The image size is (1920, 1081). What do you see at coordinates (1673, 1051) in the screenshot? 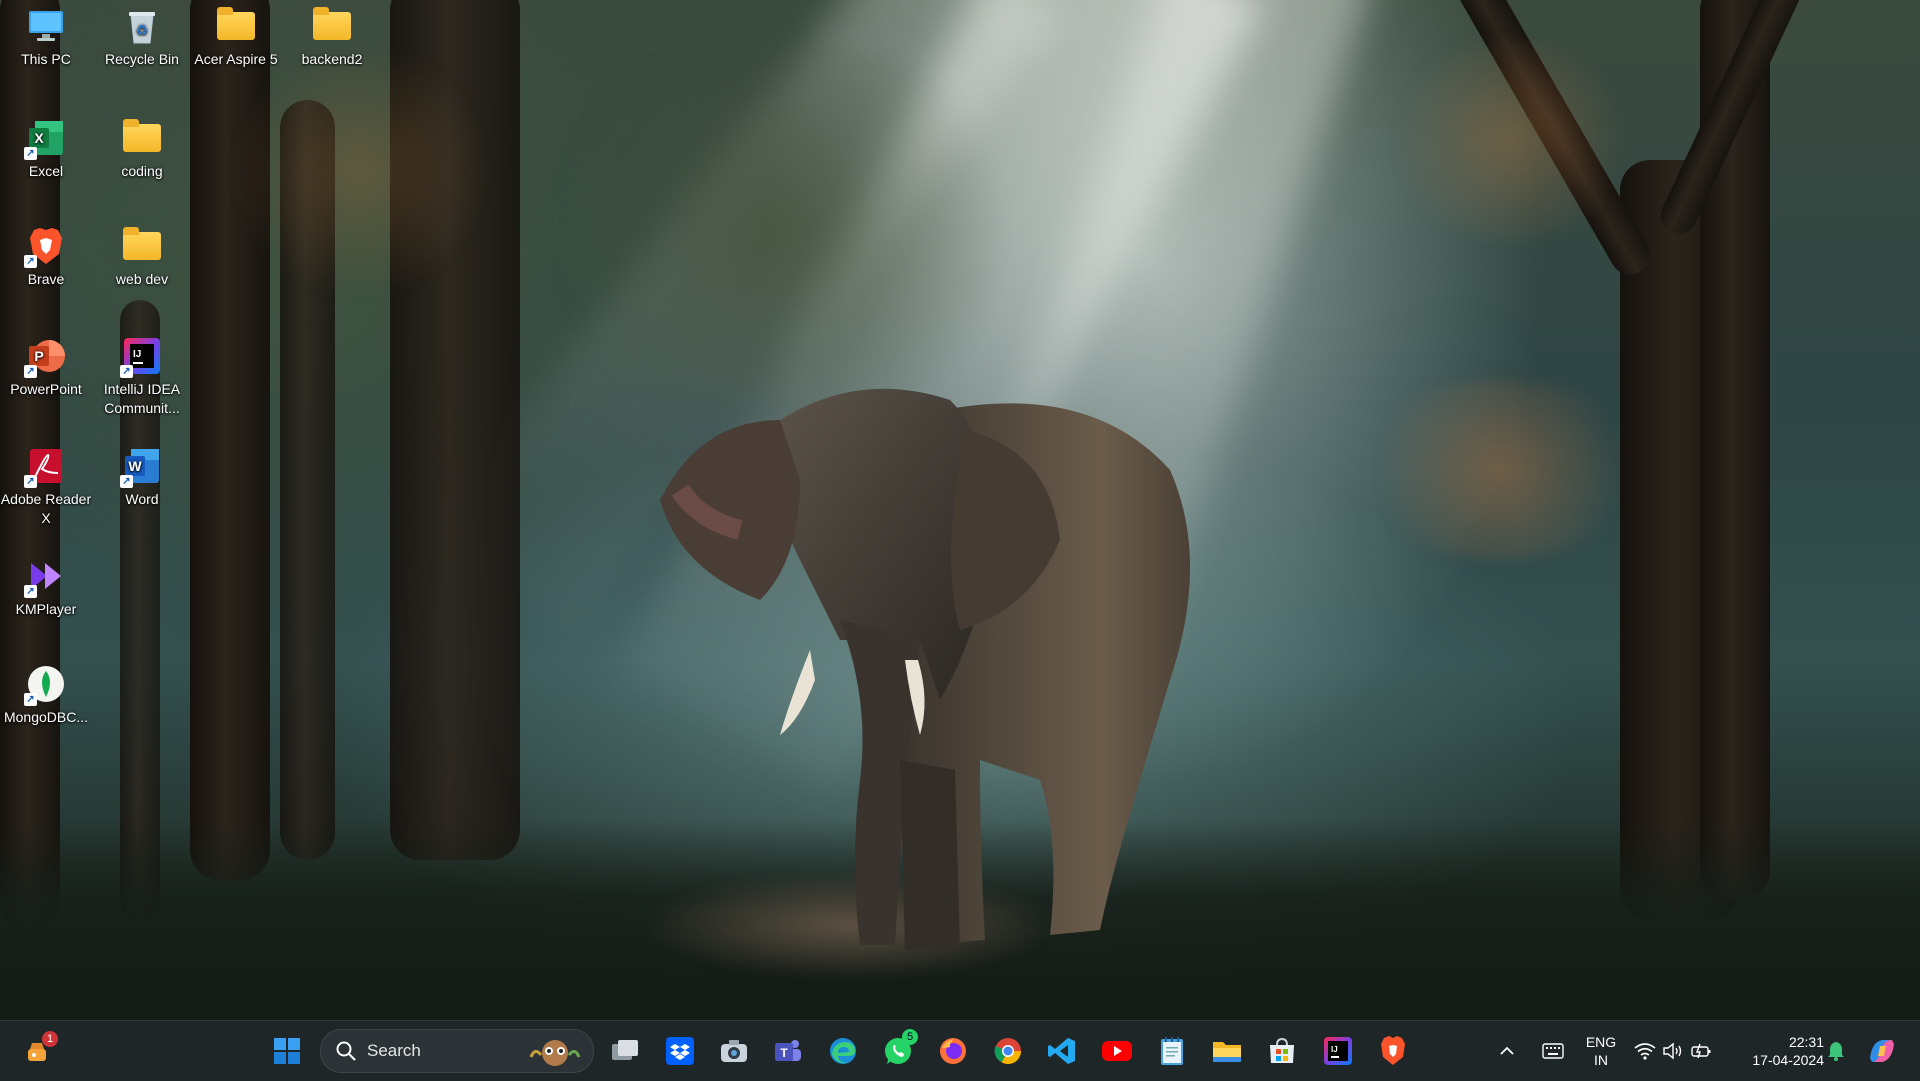
I see `quick-settings-button` at bounding box center [1673, 1051].